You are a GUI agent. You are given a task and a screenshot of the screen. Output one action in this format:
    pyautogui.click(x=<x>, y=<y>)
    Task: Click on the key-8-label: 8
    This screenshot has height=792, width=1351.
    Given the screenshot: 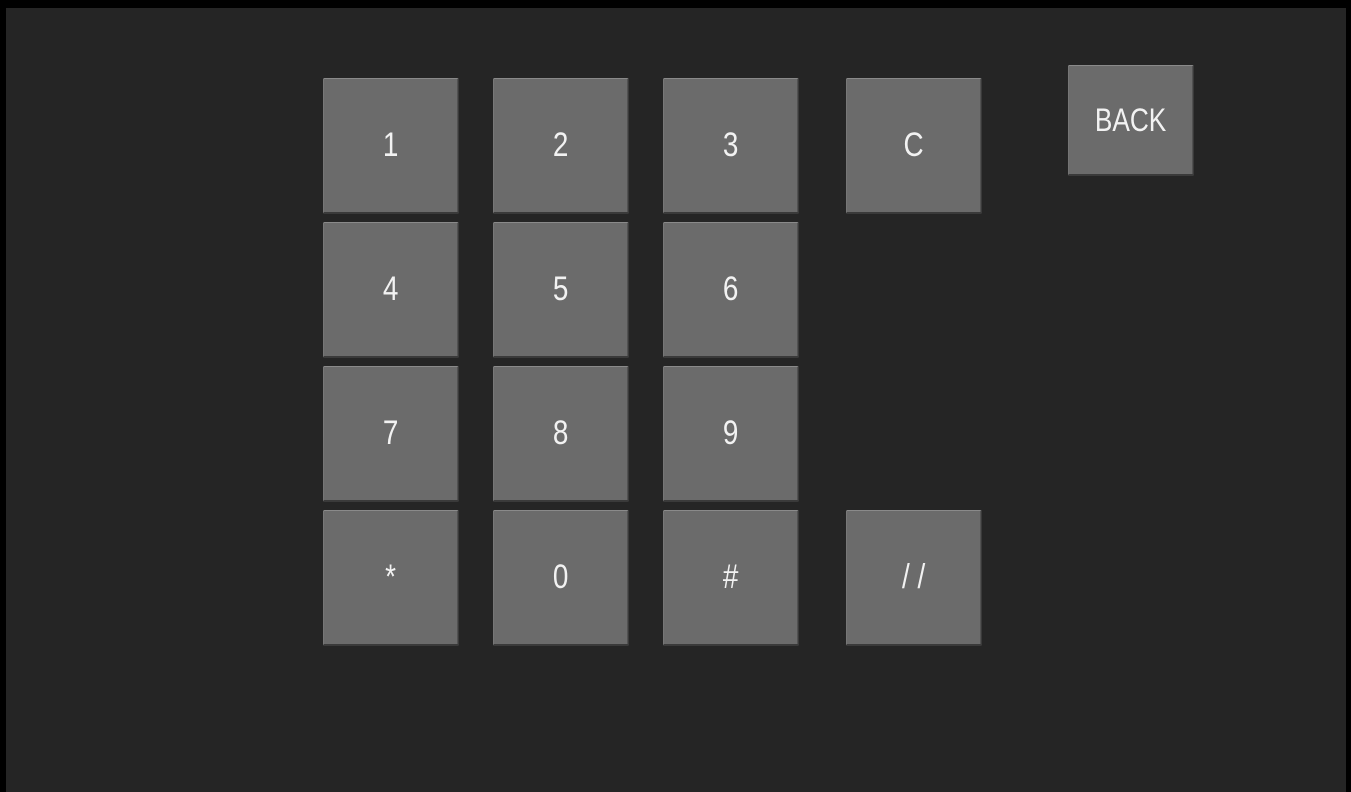 What is the action you would take?
    pyautogui.click(x=560, y=433)
    